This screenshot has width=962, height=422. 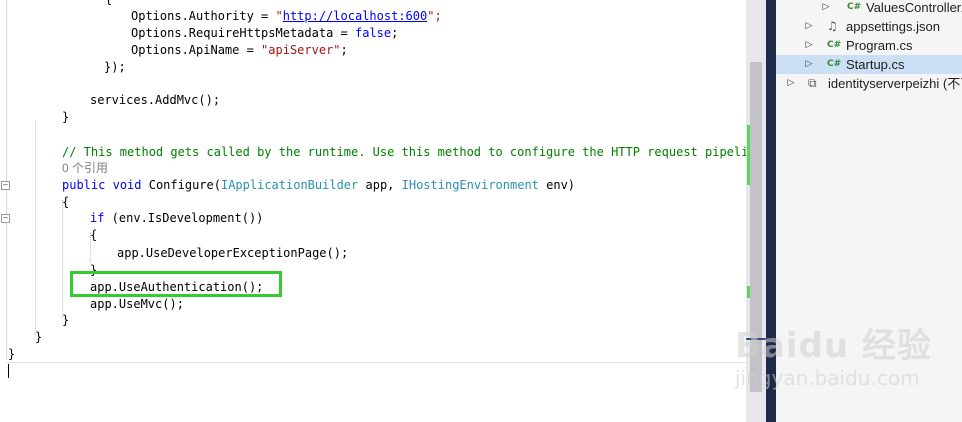 I want to click on baidu-jingyan-watermark: Baidu 经验 jingyan.baidu.com, so click(x=845, y=363).